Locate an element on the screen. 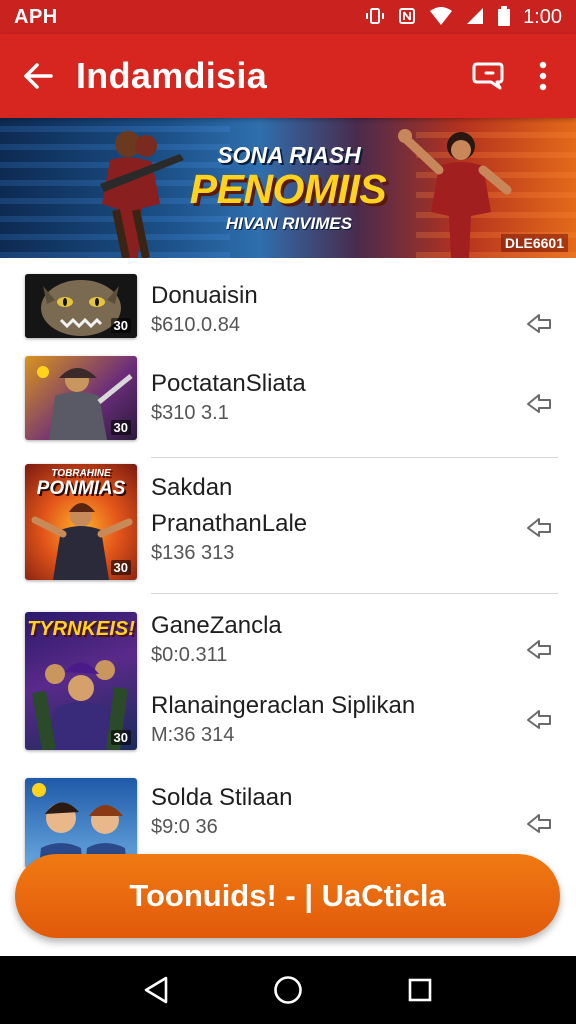 This screenshot has height=1024, width=576. battery-icon is located at coordinates (504, 17).